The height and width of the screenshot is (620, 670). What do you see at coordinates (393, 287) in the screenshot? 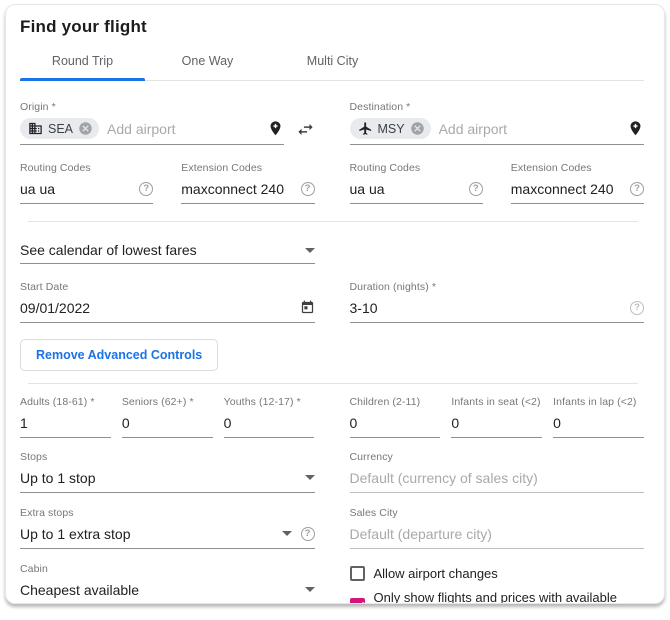
I see `duration-label: Duration (nights) *` at bounding box center [393, 287].